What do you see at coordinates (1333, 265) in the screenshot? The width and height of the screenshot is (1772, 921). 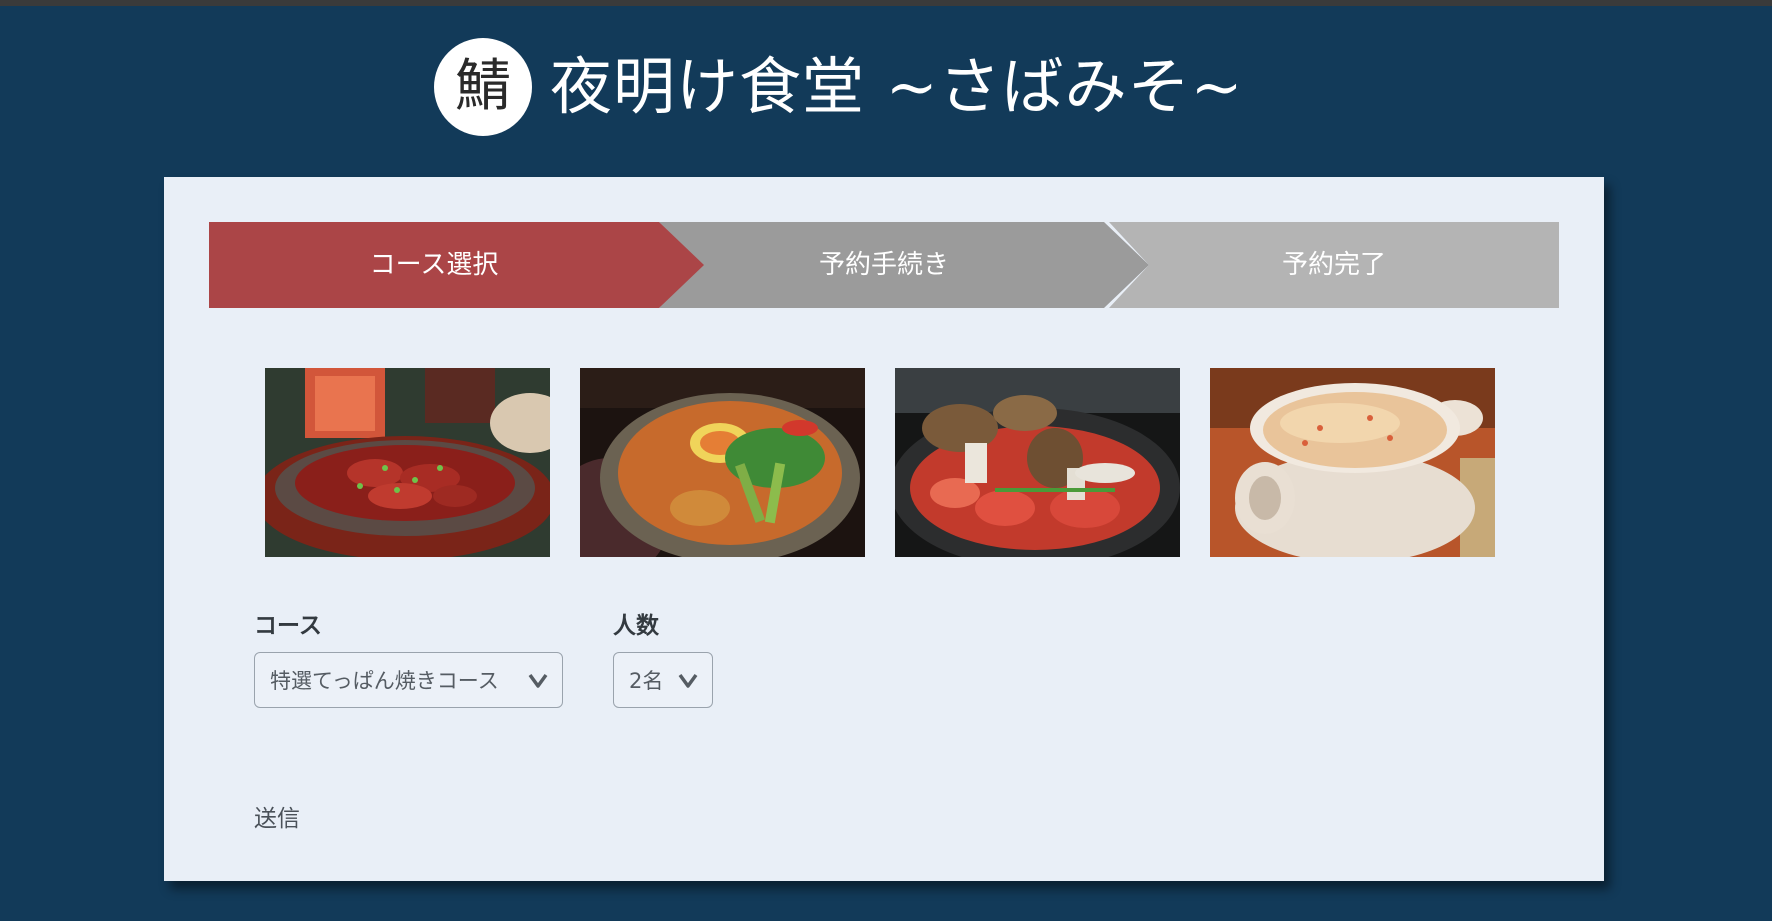 I see `step-reservation-complete: 予約完了` at bounding box center [1333, 265].